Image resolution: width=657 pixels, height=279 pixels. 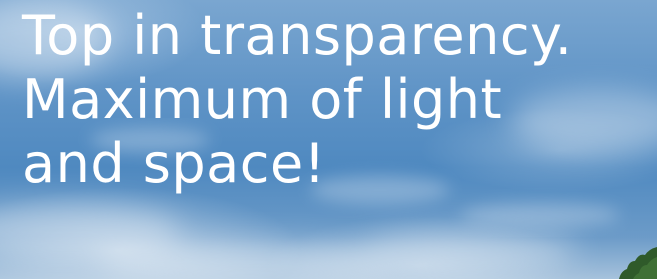 What do you see at coordinates (638, 263) in the screenshot?
I see `tree-foliage-corner` at bounding box center [638, 263].